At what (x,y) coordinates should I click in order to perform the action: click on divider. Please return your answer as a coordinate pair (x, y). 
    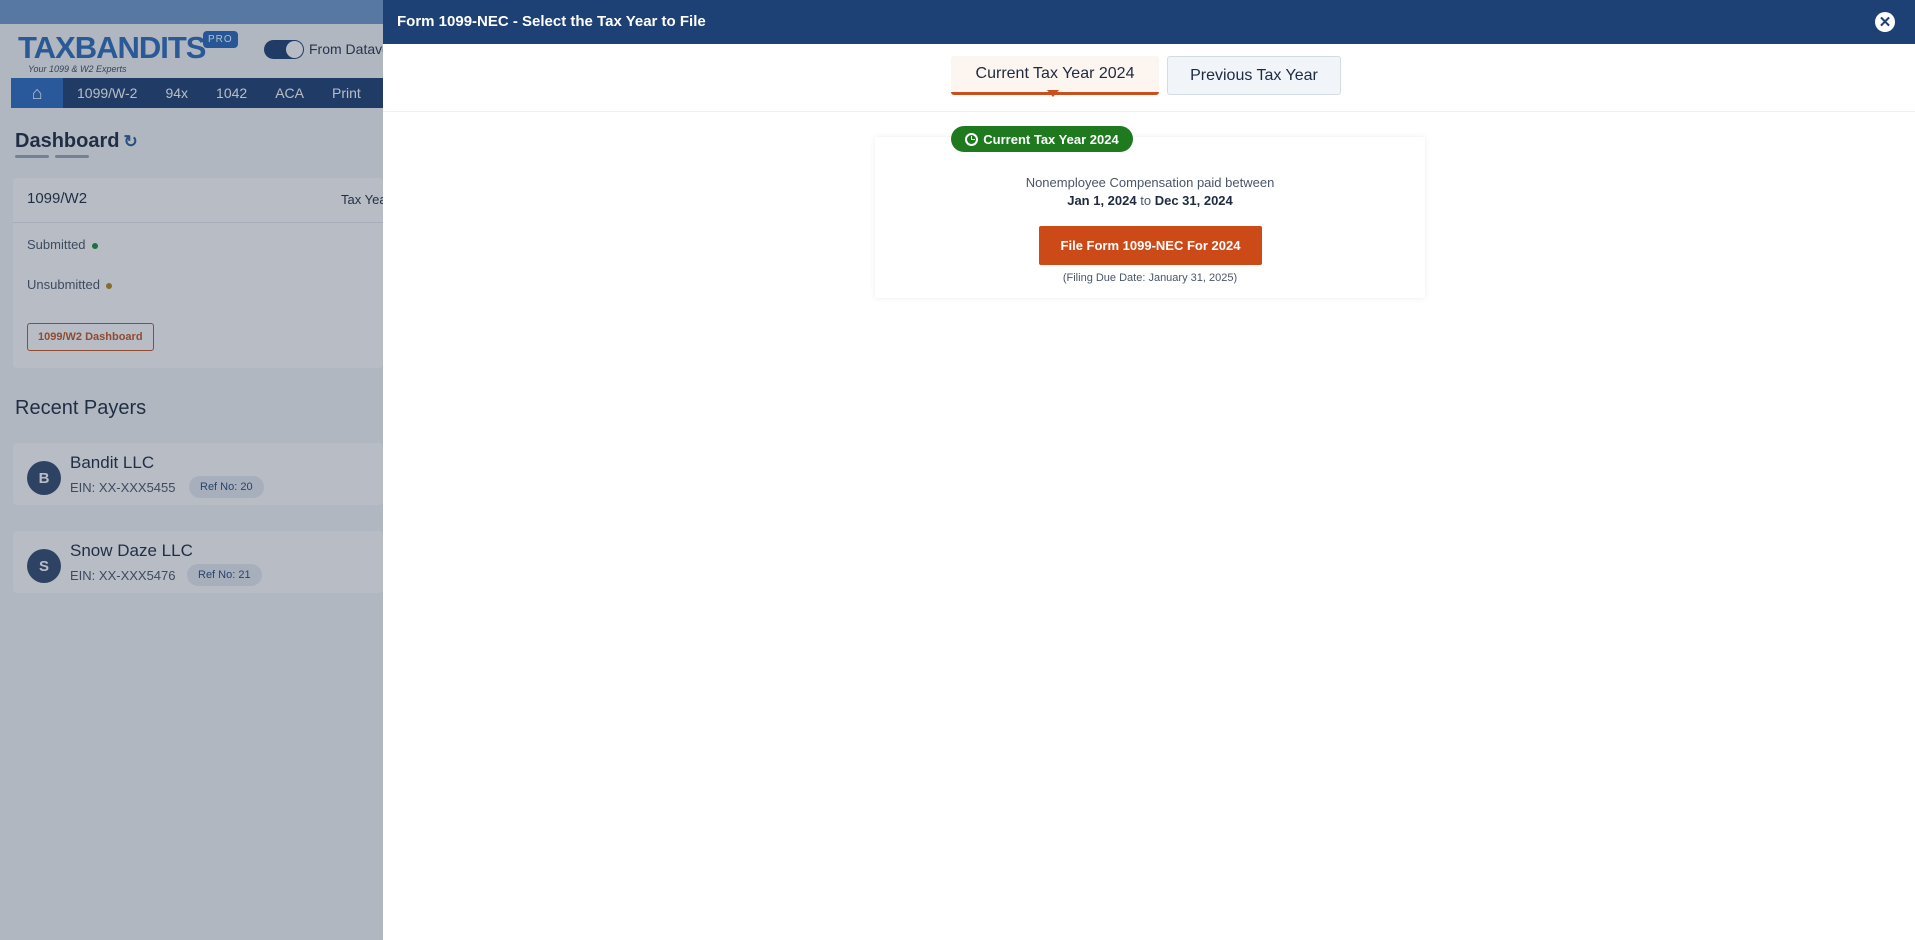
    Looking at the image, I should click on (1149, 111).